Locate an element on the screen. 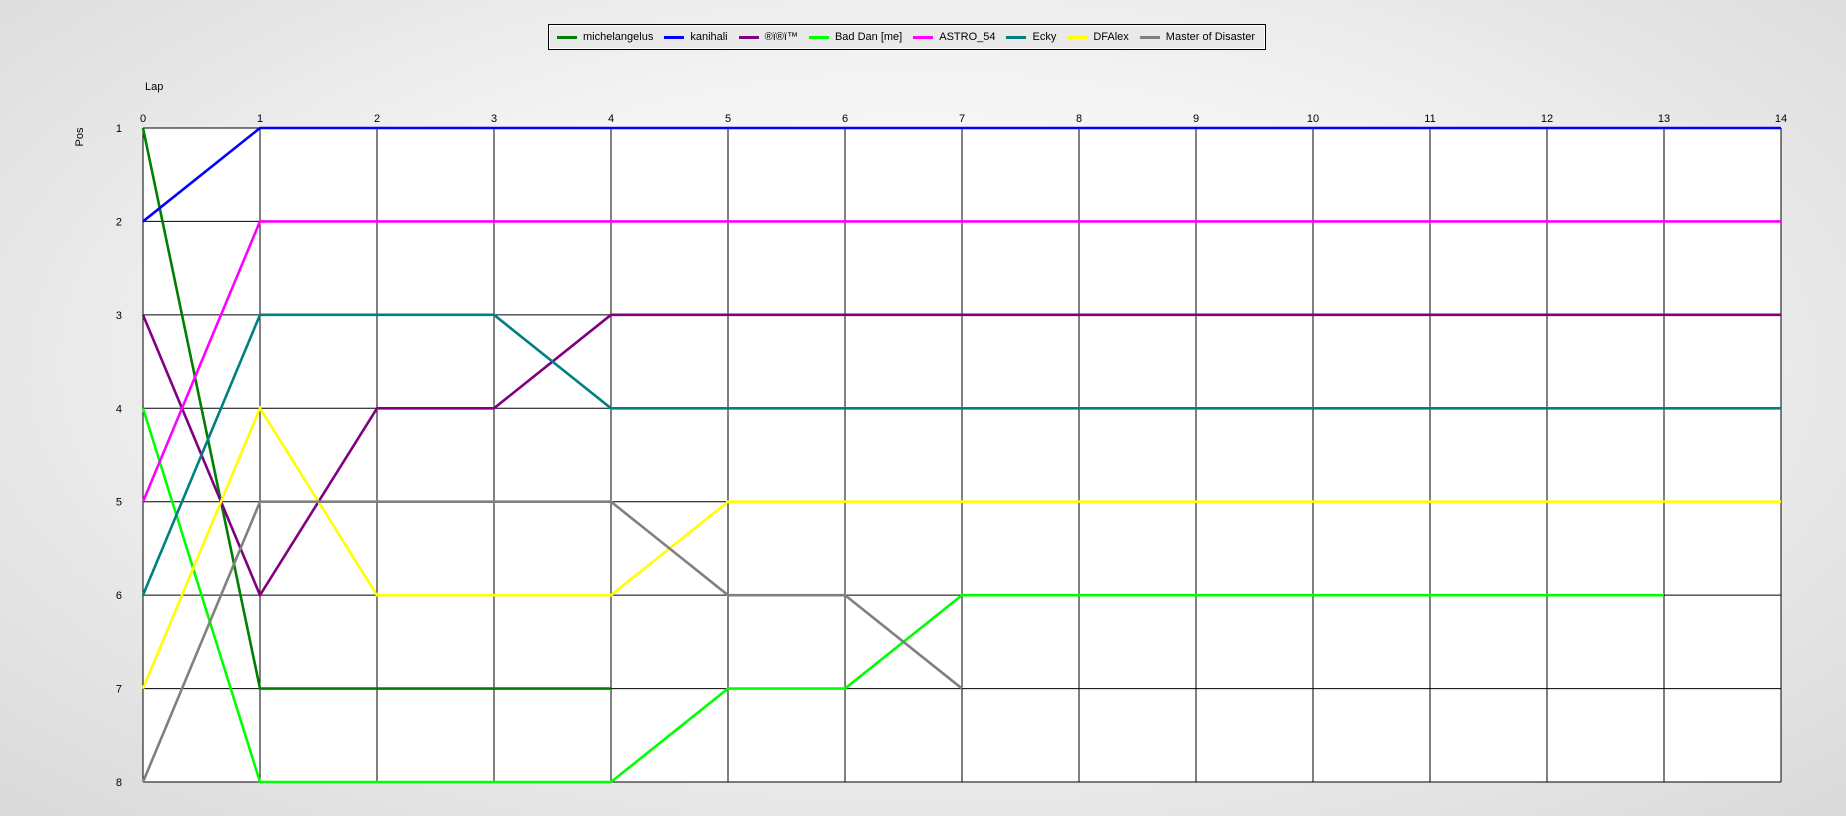  legend-item: ®ï®ï™ is located at coordinates (768, 37).